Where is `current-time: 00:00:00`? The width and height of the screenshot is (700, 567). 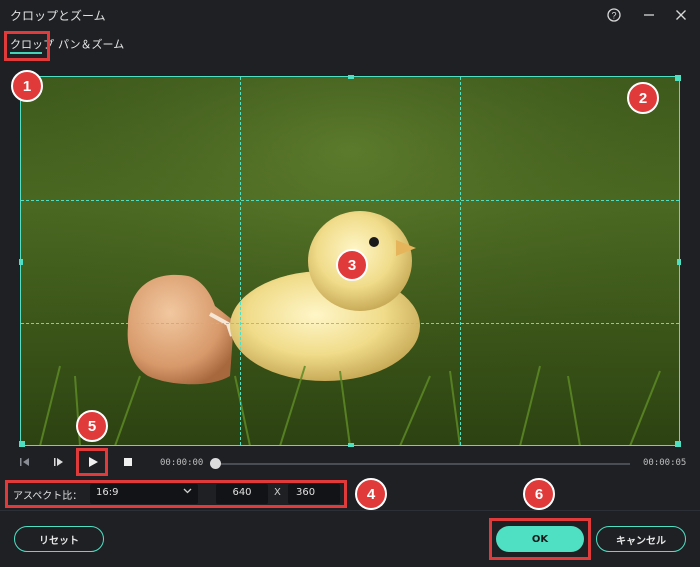
current-time: 00:00:00 is located at coordinates (182, 463).